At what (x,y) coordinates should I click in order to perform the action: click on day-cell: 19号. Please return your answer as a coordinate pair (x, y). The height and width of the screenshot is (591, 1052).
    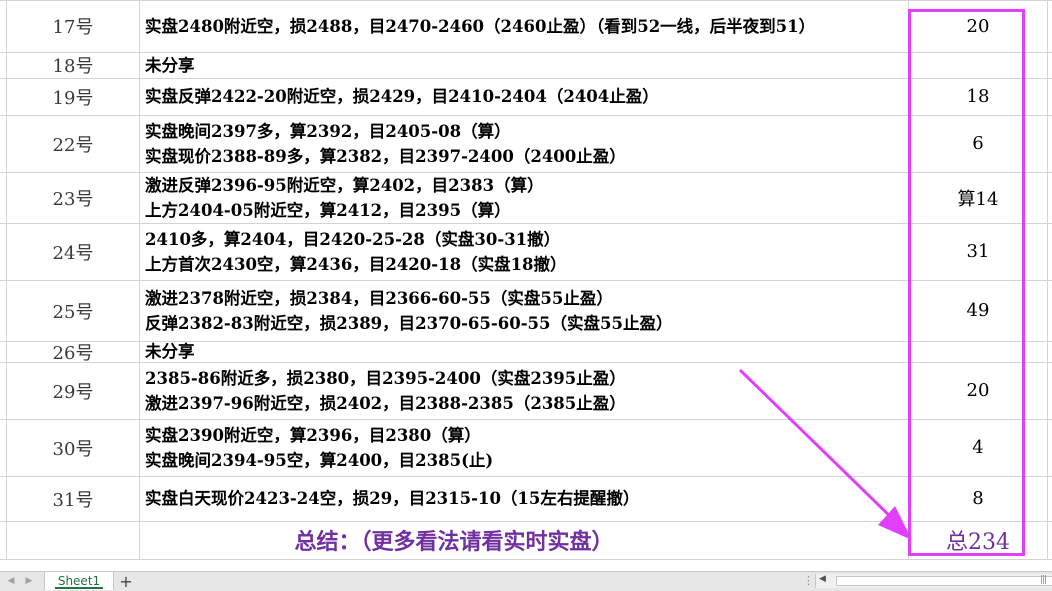
    Looking at the image, I should click on (73, 96).